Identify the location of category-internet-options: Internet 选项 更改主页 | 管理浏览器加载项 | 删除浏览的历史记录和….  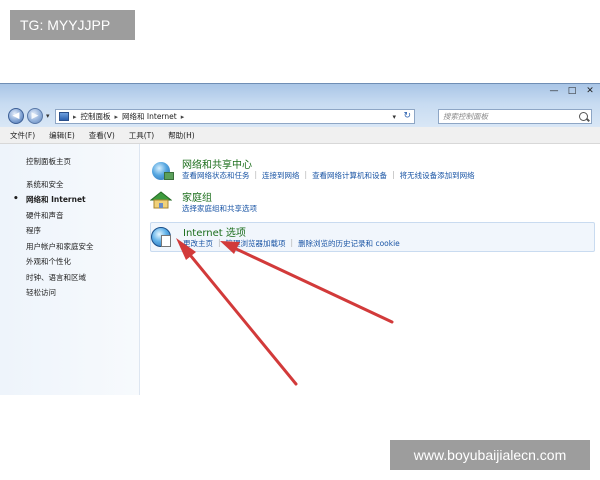
(372, 237).